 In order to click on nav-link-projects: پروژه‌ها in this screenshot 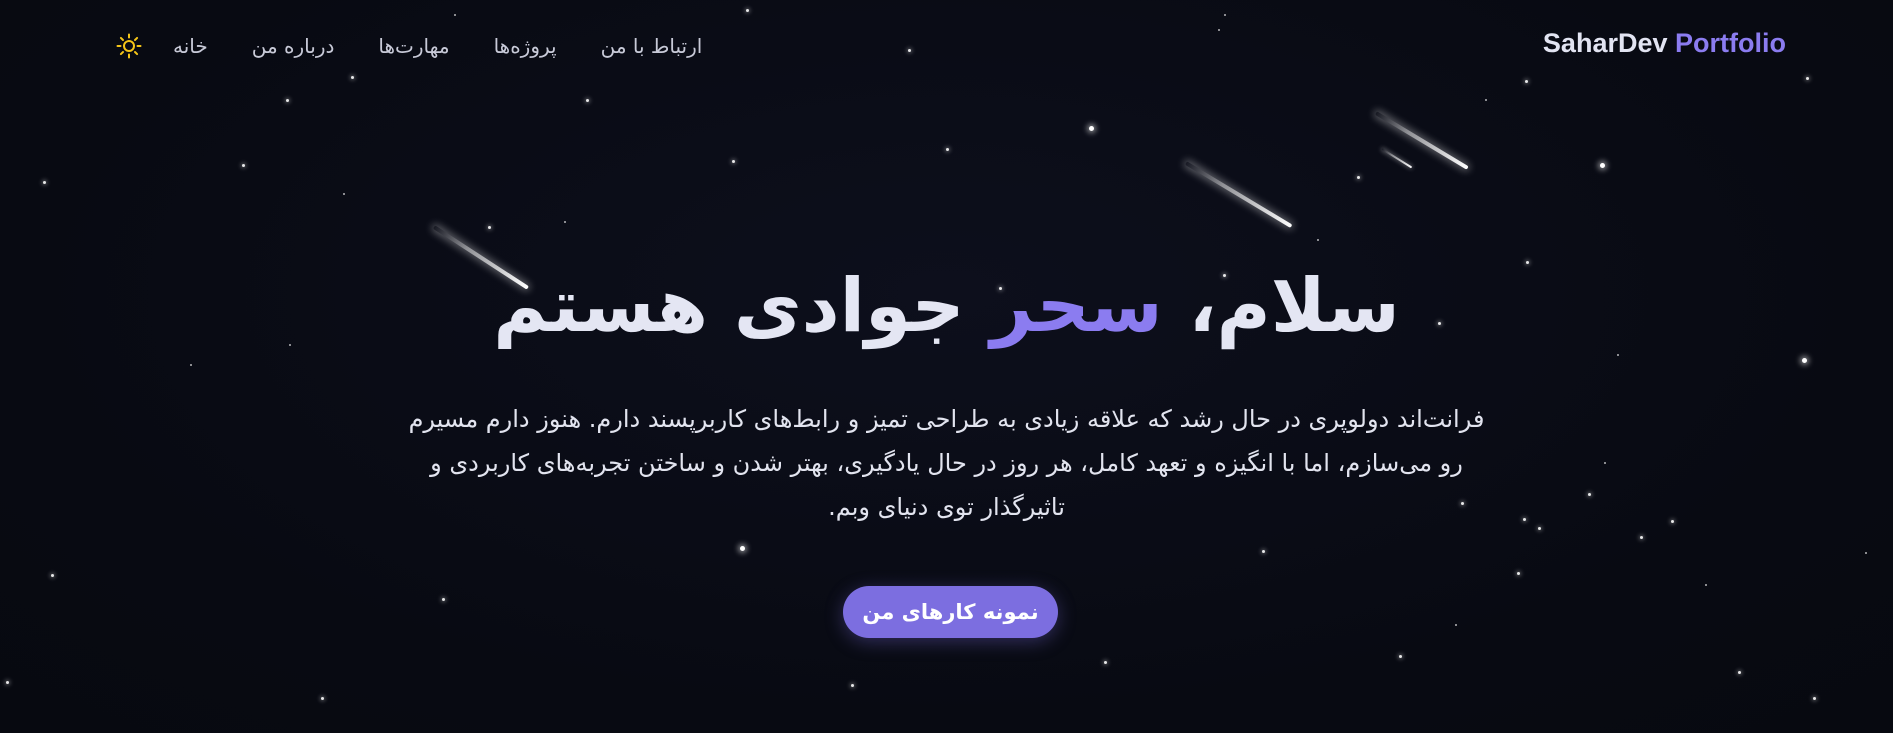, I will do `click(525, 46)`.